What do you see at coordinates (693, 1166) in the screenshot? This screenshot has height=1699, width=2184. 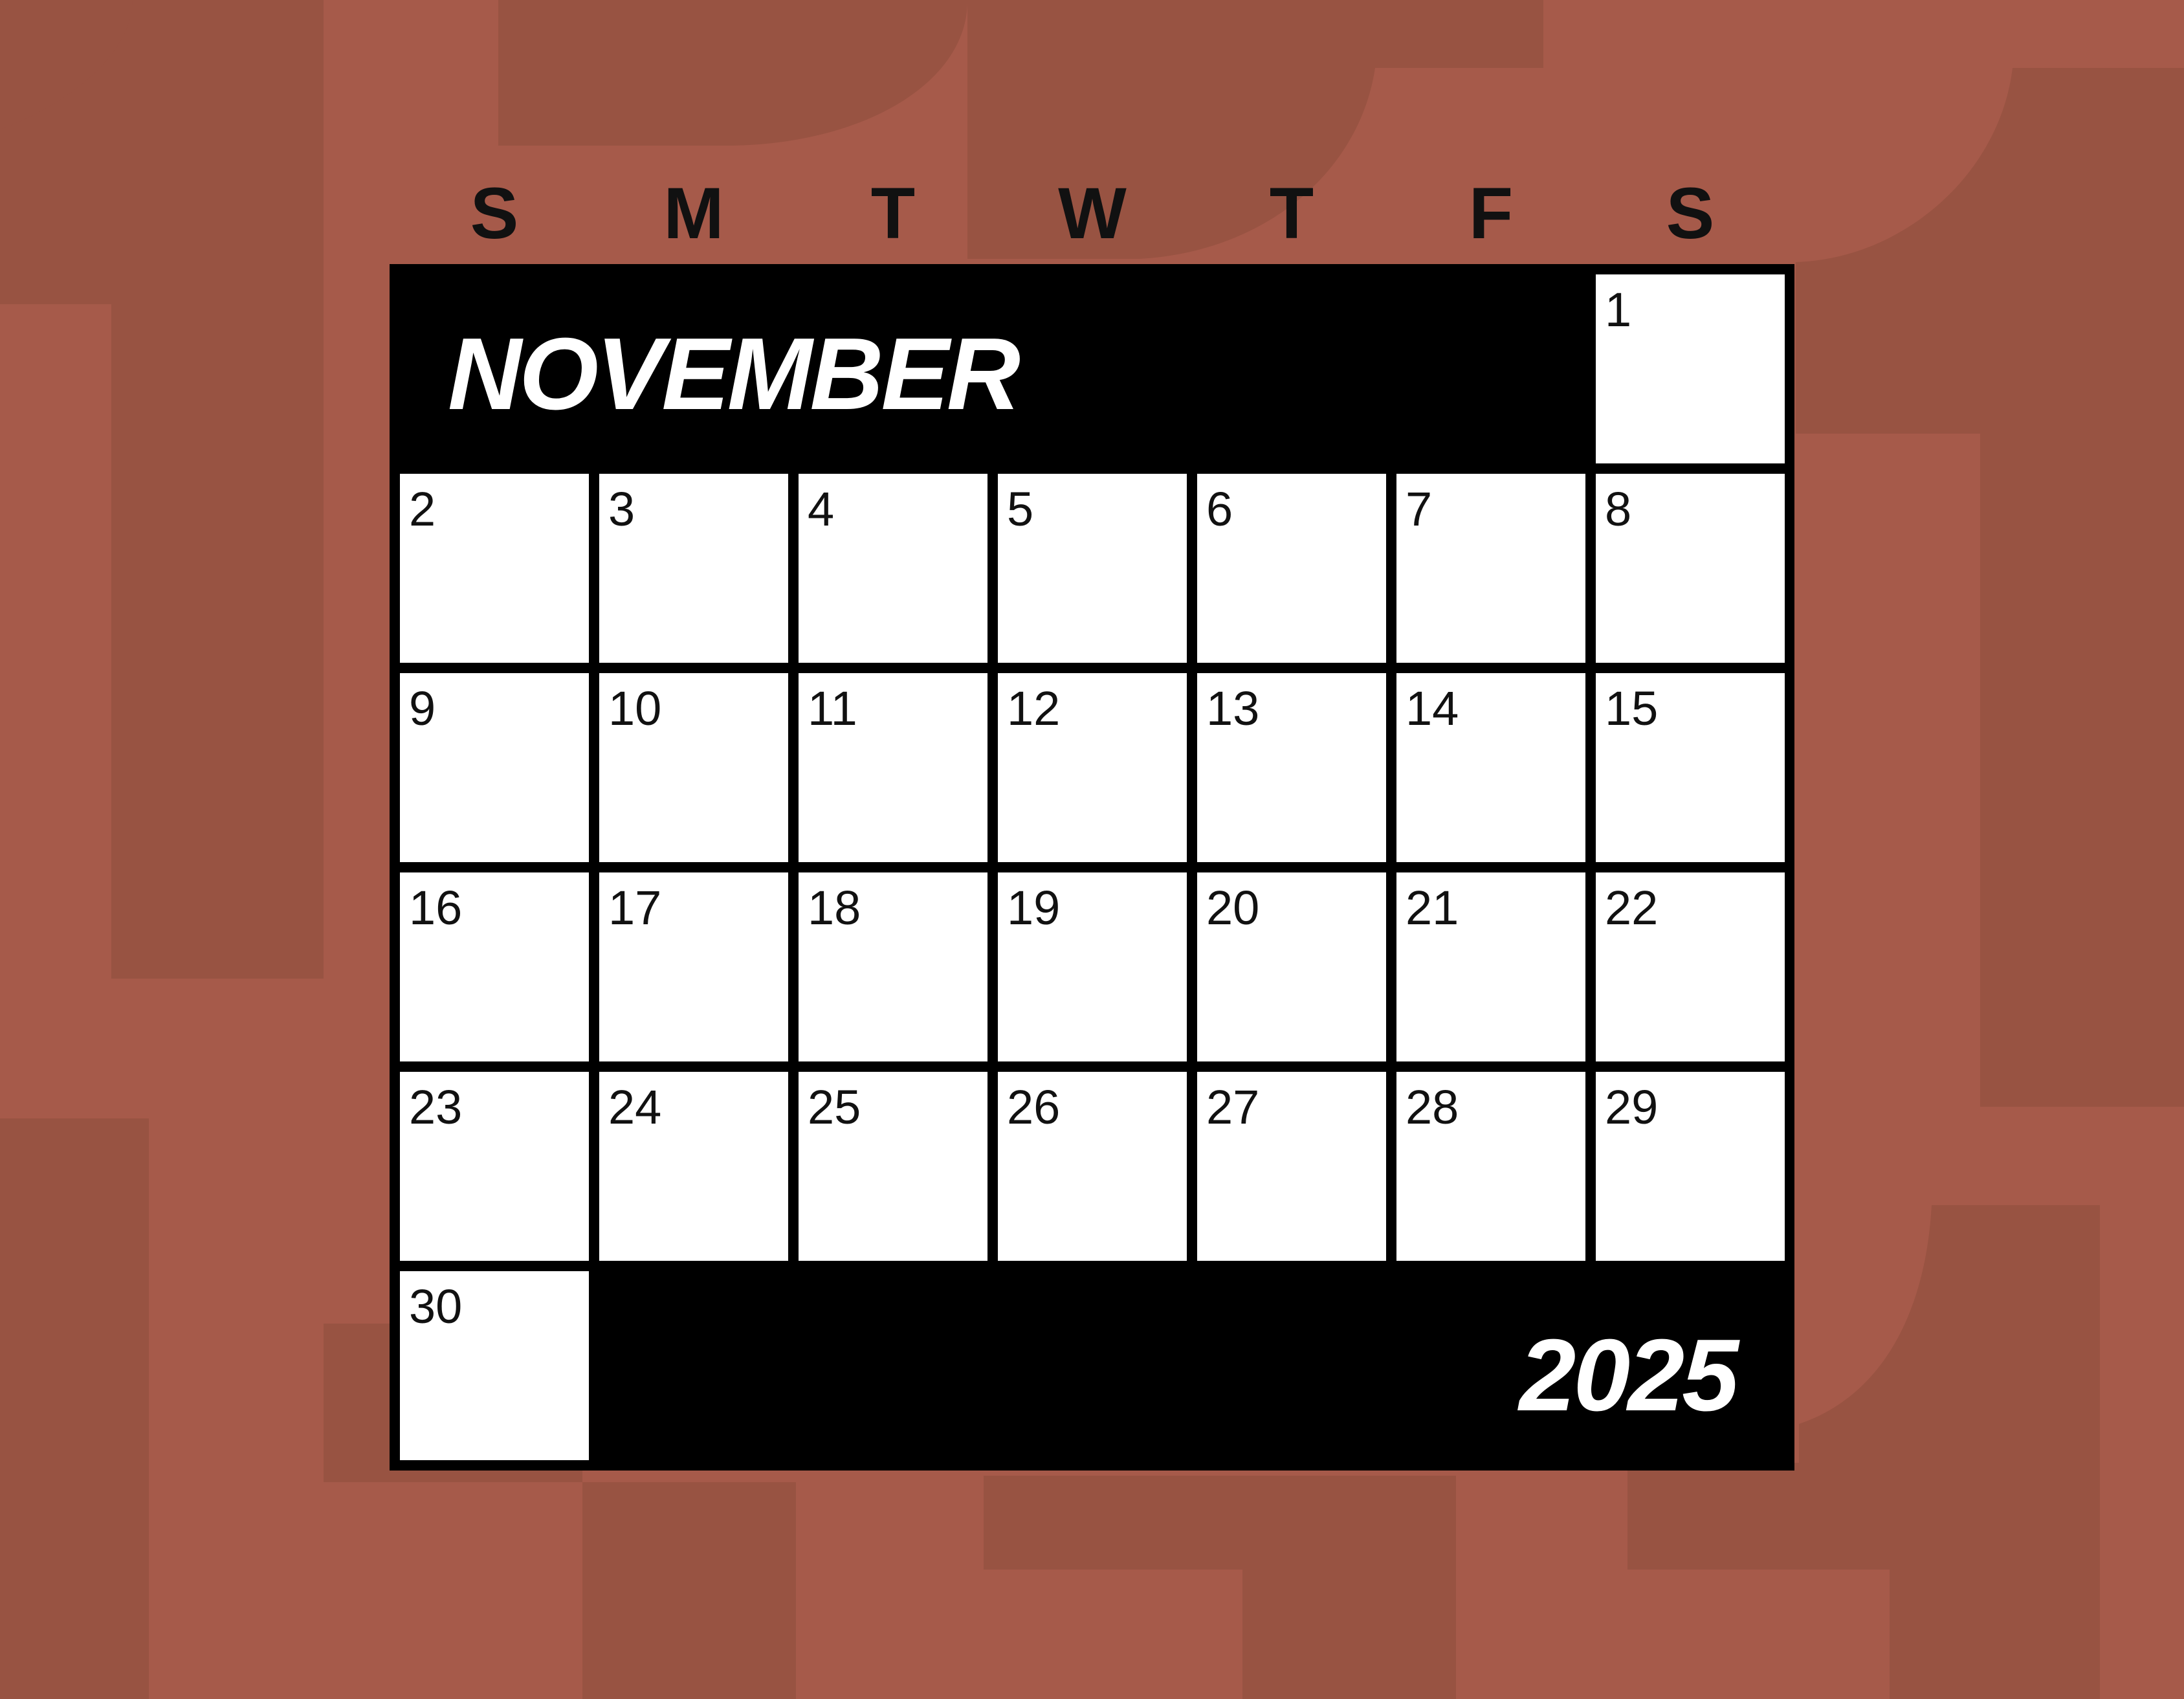 I see `day-cell: 24` at bounding box center [693, 1166].